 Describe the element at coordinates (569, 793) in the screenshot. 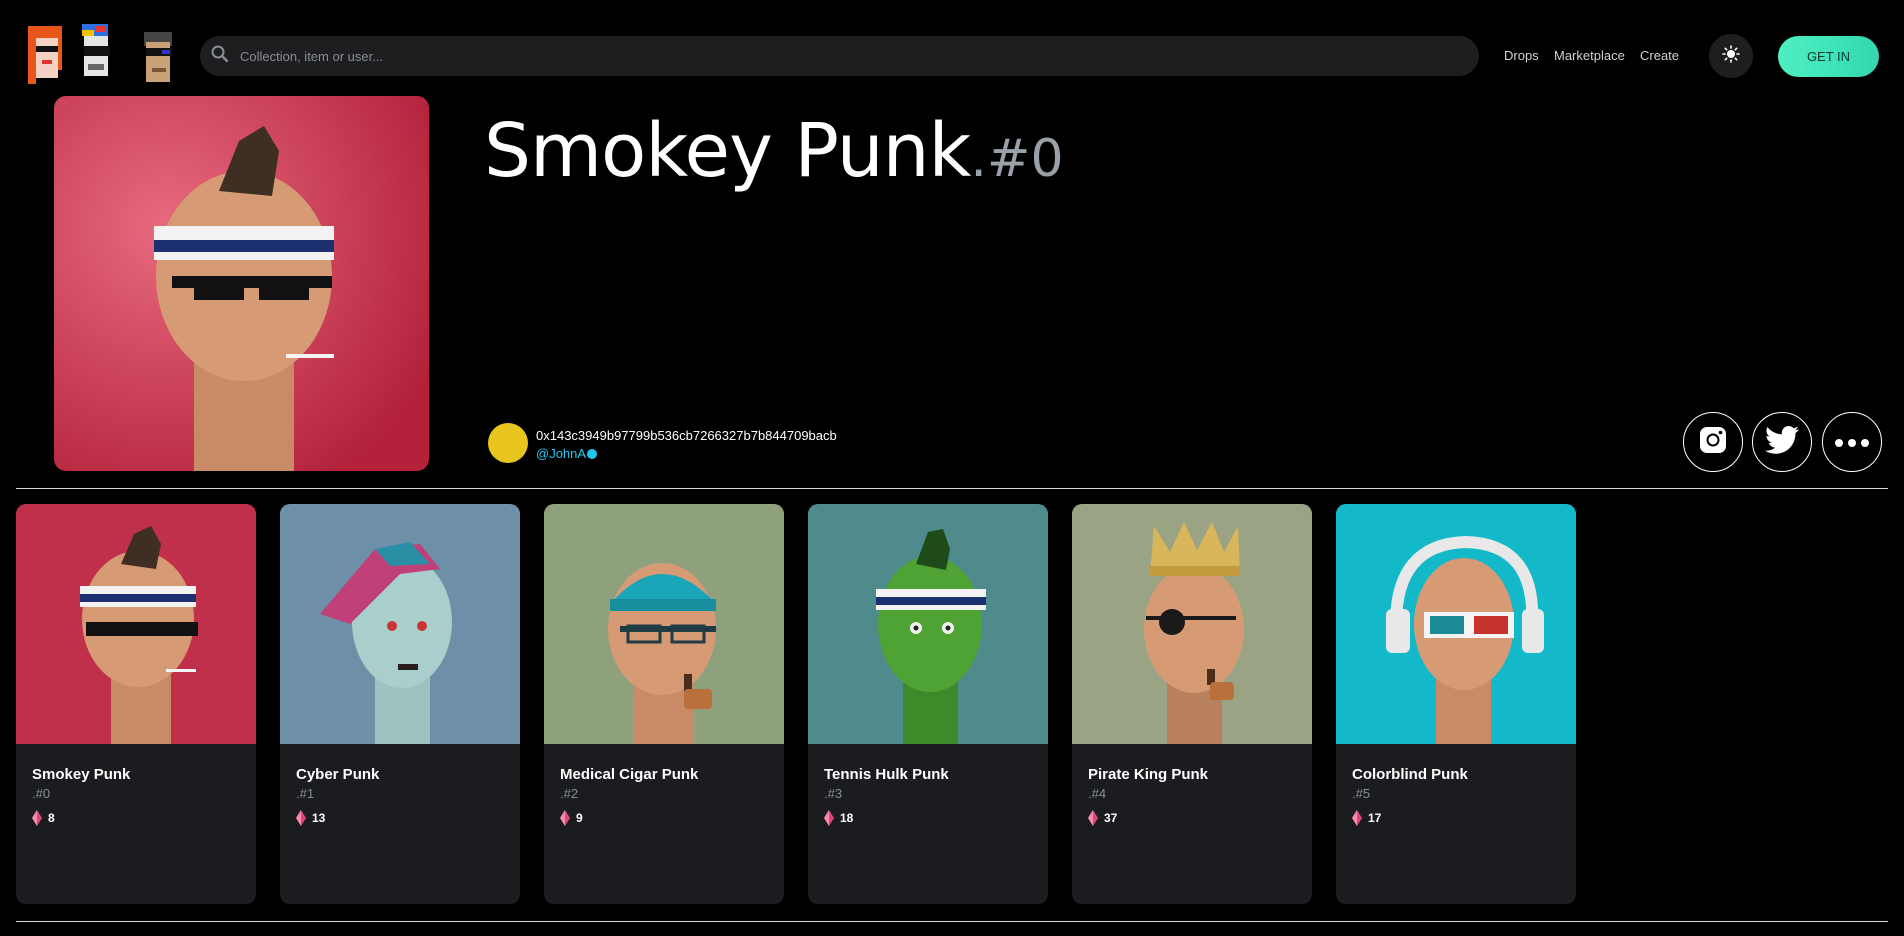

I see `card-number: .#2` at that location.